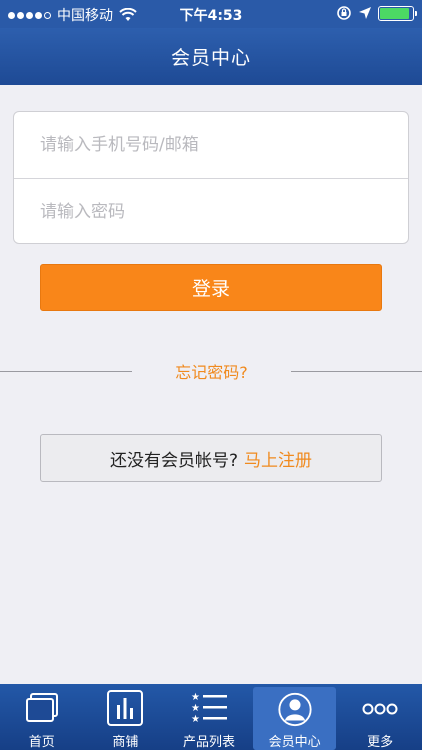 The height and width of the screenshot is (750, 422). I want to click on tab-product-list: ★ ★ ★ 产品列表, so click(209, 717).